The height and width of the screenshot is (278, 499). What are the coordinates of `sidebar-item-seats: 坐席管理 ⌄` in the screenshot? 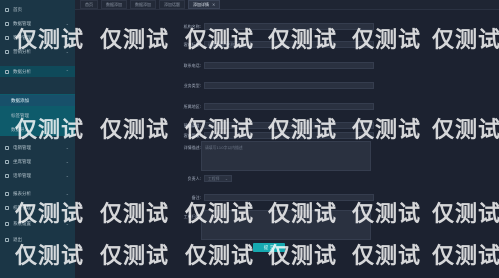 It's located at (37, 161).